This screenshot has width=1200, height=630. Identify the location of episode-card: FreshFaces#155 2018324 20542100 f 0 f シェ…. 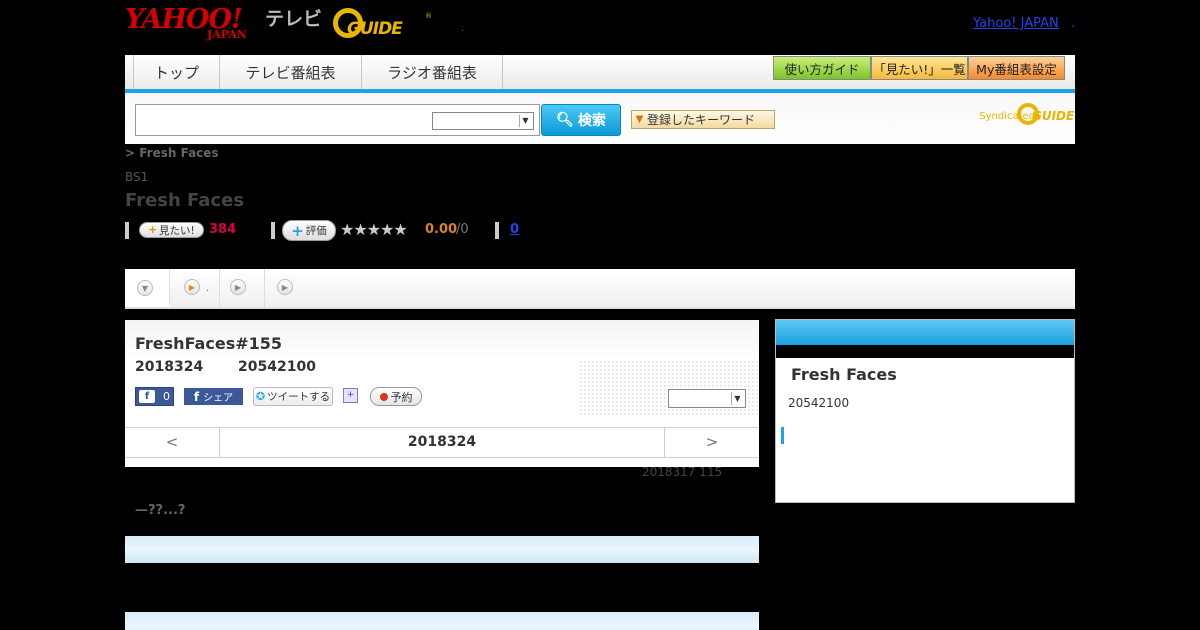
(442, 393).